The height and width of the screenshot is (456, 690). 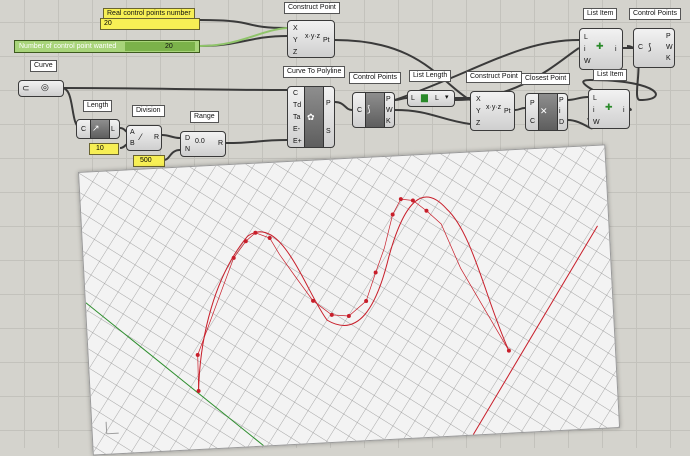 I want to click on control-point-slider: Number of control point wanted 20, so click(x=107, y=46).